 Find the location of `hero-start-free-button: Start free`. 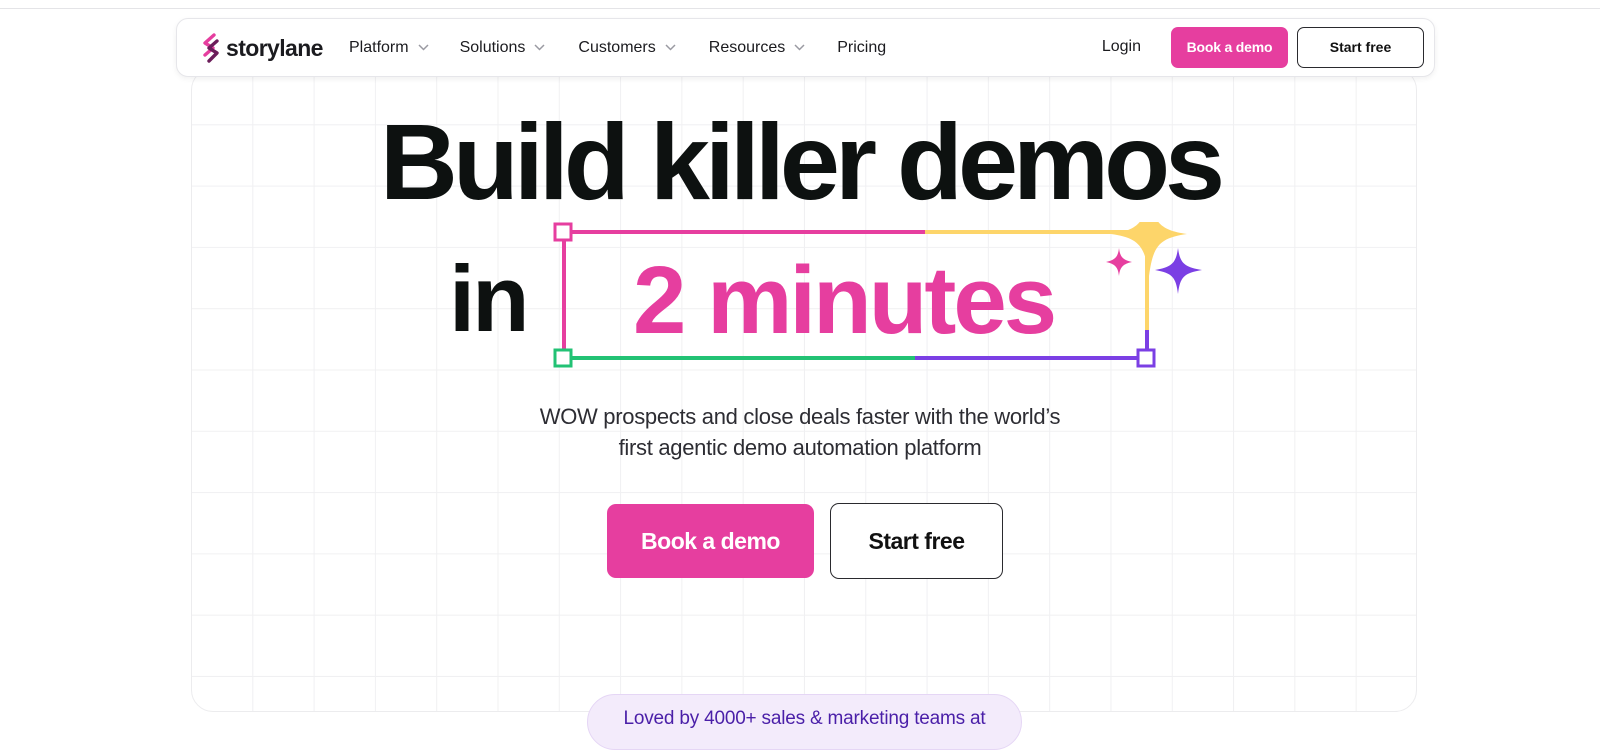

hero-start-free-button: Start free is located at coordinates (916, 541).